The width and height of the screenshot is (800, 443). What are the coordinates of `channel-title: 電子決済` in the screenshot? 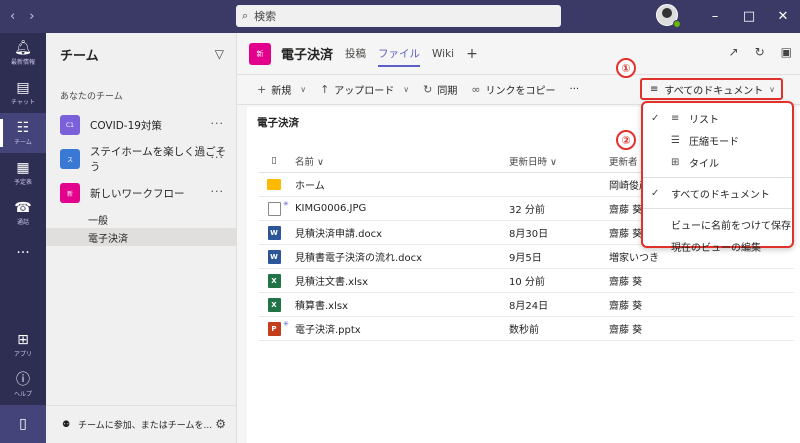 It's located at (307, 55).